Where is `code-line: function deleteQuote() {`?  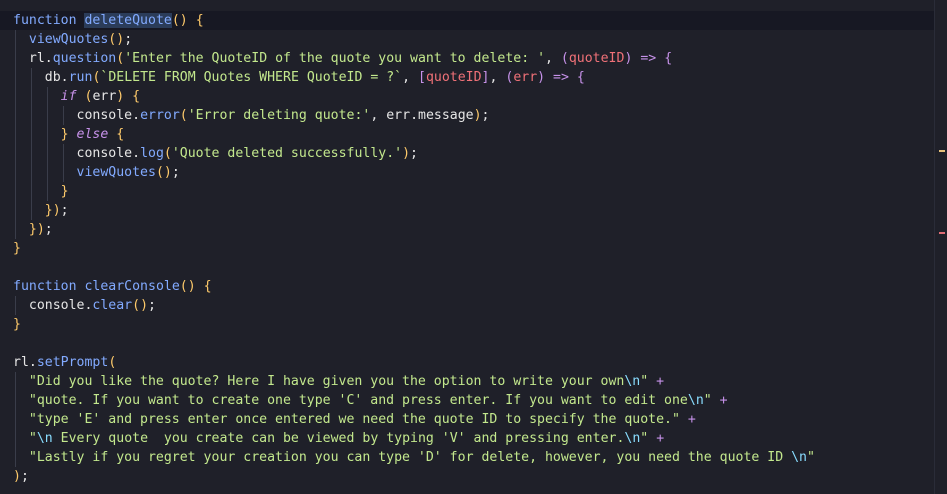
code-line: function deleteQuote() { is located at coordinates (467, 20).